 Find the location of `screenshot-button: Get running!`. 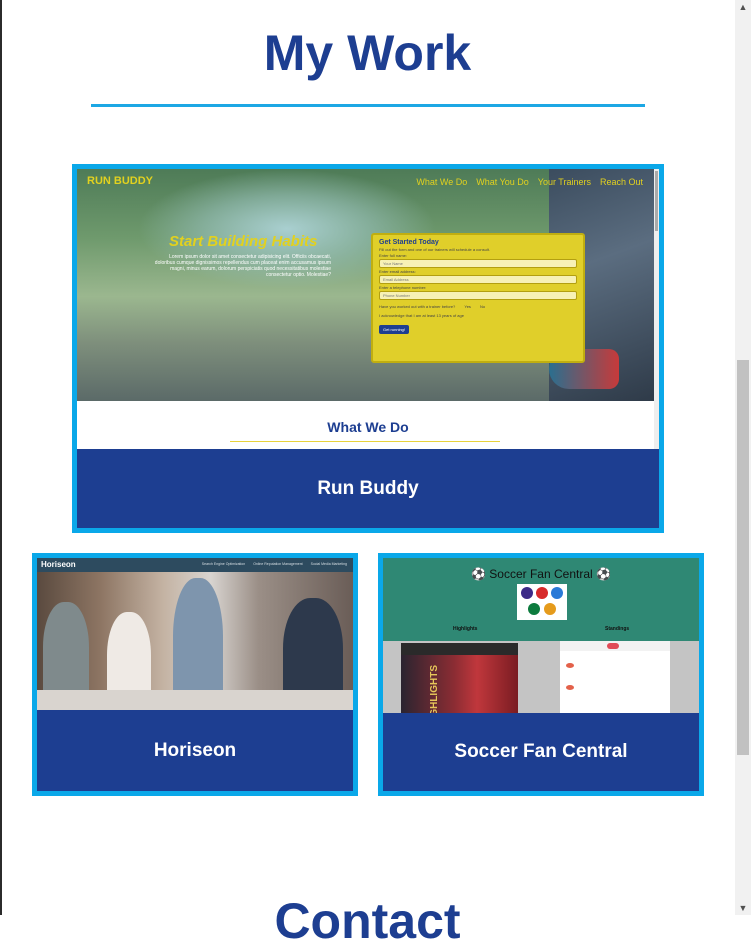

screenshot-button: Get running! is located at coordinates (394, 329).